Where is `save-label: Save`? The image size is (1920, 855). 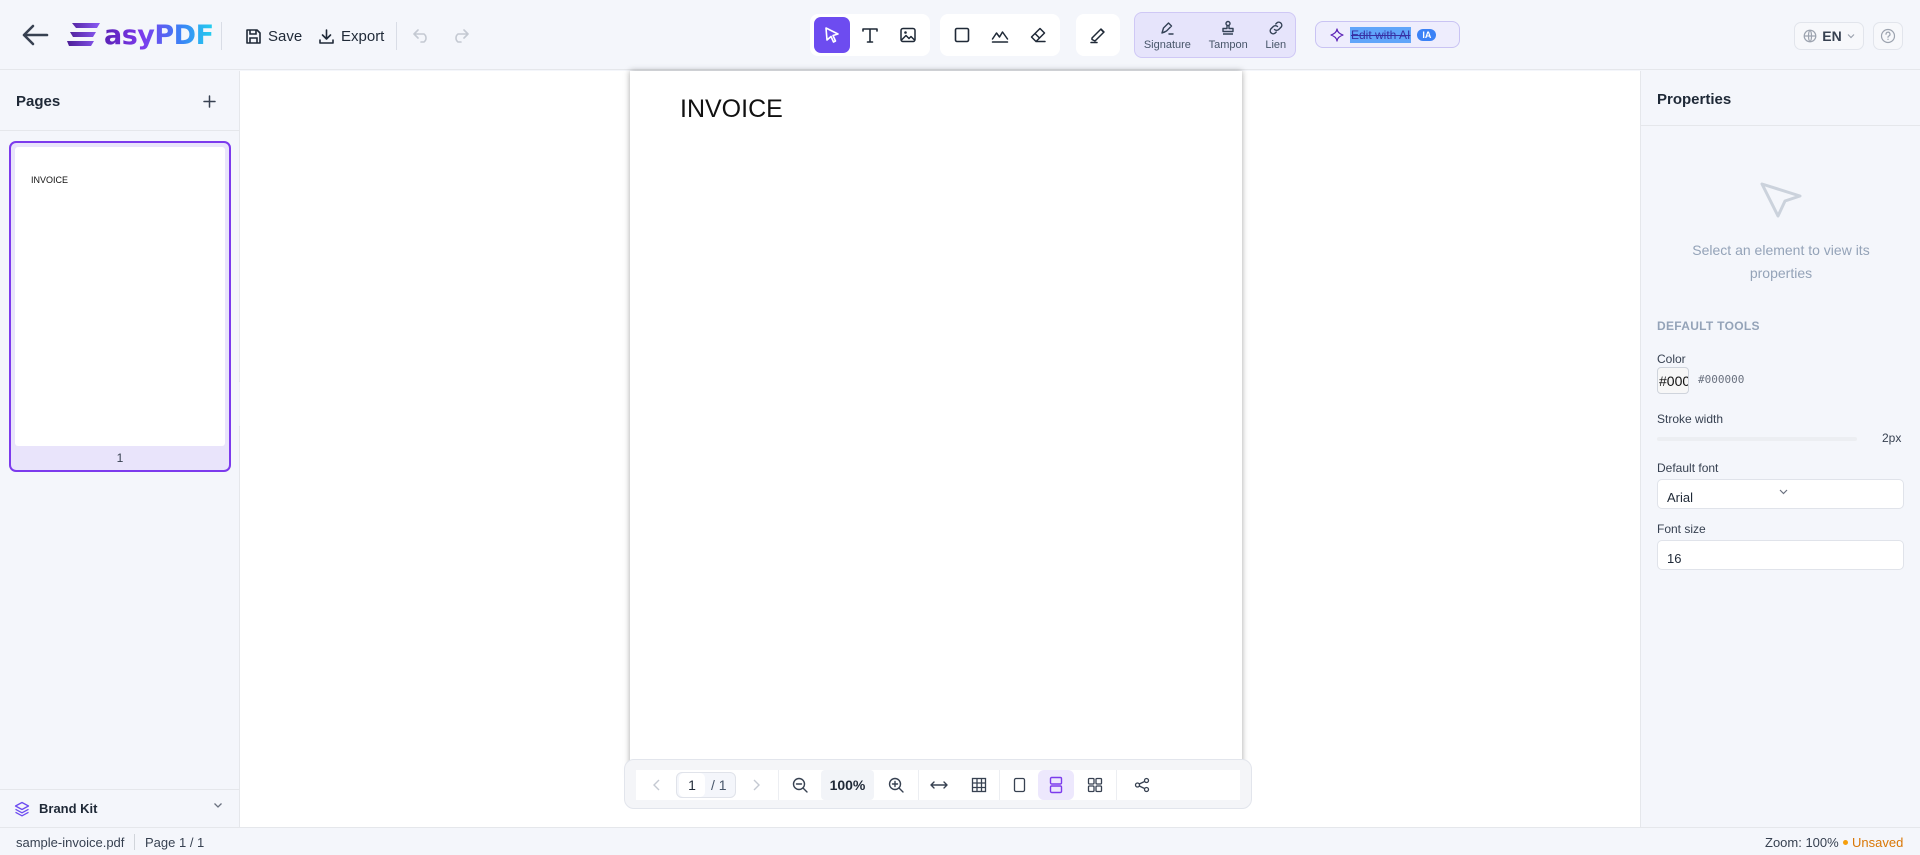 save-label: Save is located at coordinates (285, 36).